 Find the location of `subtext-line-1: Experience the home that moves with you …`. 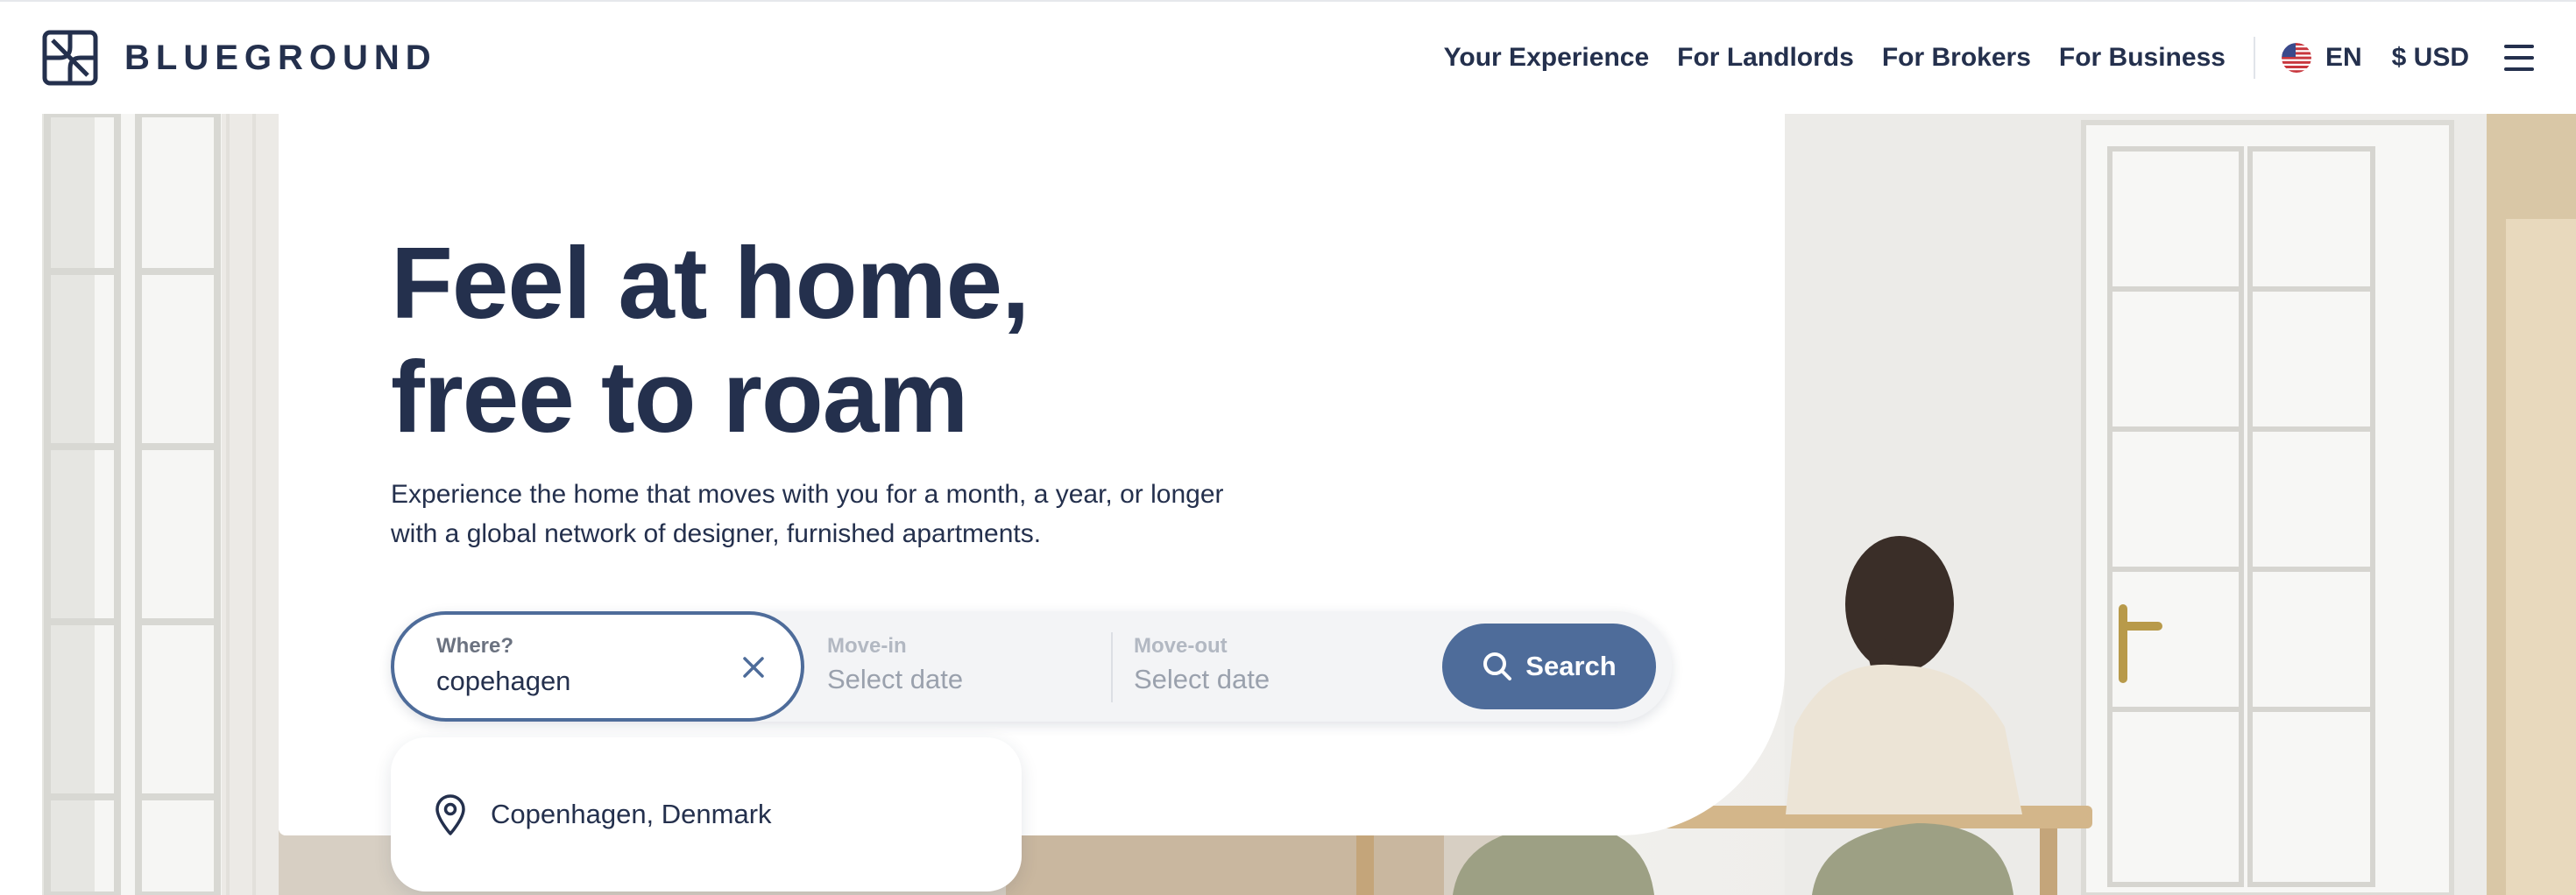

subtext-line-1: Experience the home that moves with you … is located at coordinates (807, 494).